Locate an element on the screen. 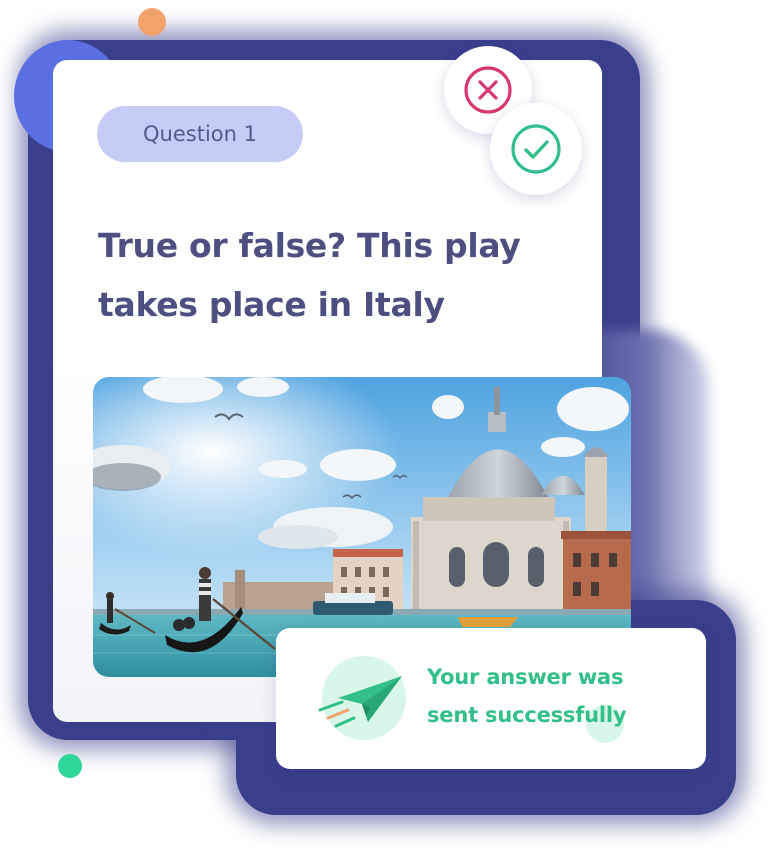  question-badge: Question 1 is located at coordinates (200, 134).